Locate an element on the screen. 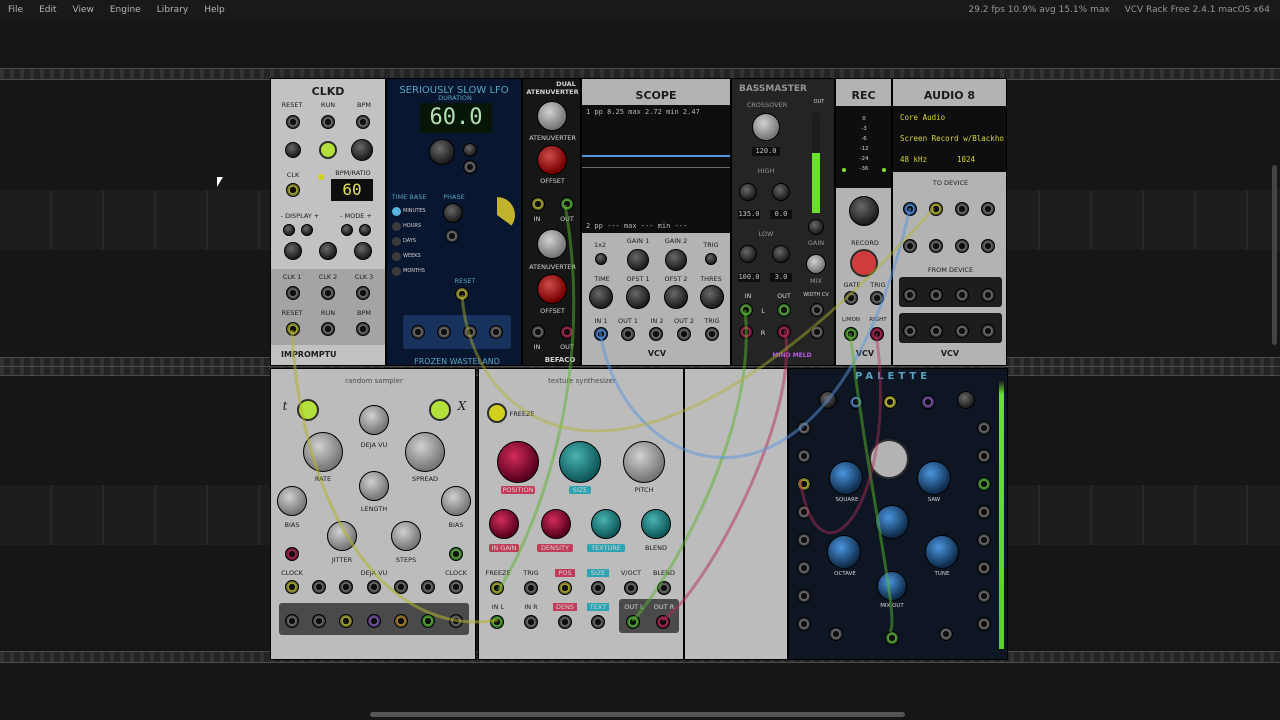 This screenshot has height=720, width=1280. crossover-knob is located at coordinates (766, 127).